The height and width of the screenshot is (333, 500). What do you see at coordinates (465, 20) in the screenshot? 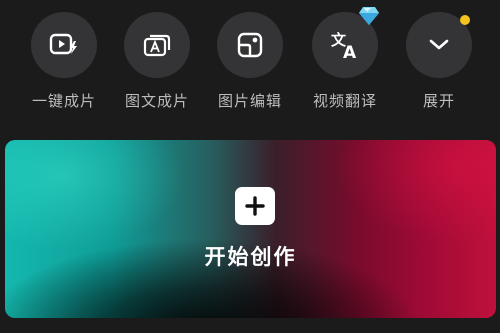
I see `notification-dot` at bounding box center [465, 20].